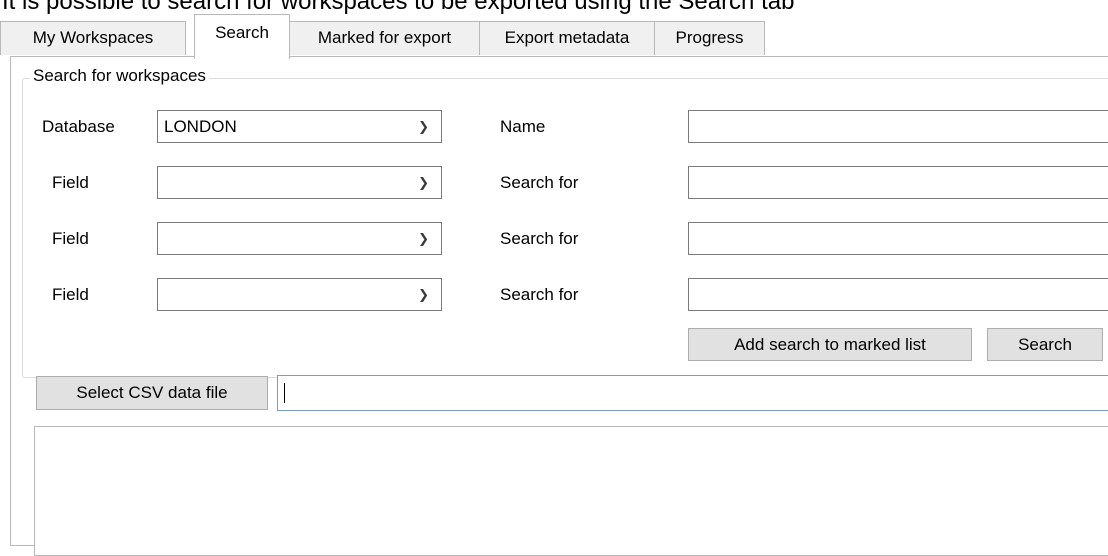 The width and height of the screenshot is (1108, 556). Describe the element at coordinates (200, 126) in the screenshot. I see `database-select-value: LONDON` at that location.